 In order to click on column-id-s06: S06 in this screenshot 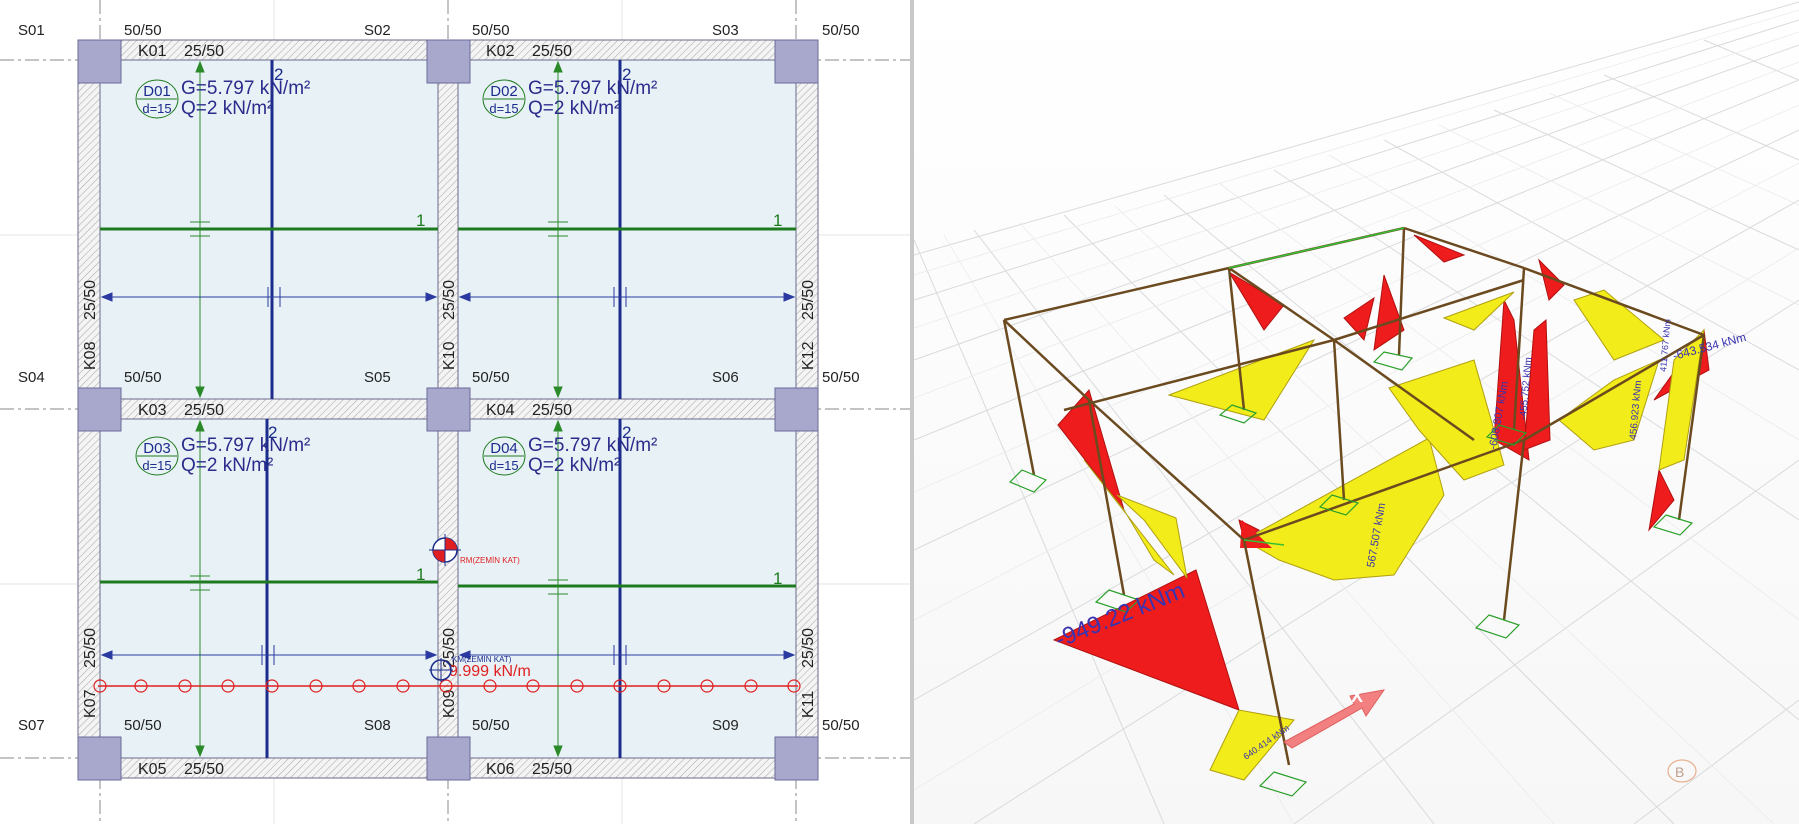, I will do `click(725, 377)`.